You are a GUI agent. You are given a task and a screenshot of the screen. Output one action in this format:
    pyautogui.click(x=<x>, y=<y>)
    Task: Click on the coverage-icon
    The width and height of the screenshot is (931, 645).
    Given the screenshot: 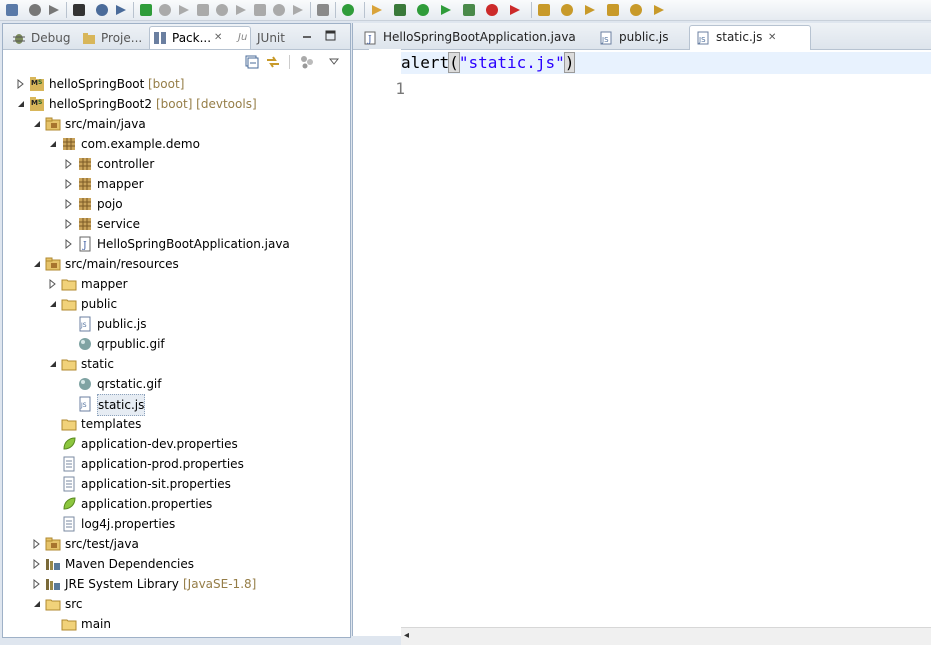 What is the action you would take?
    pyautogui.click(x=323, y=10)
    